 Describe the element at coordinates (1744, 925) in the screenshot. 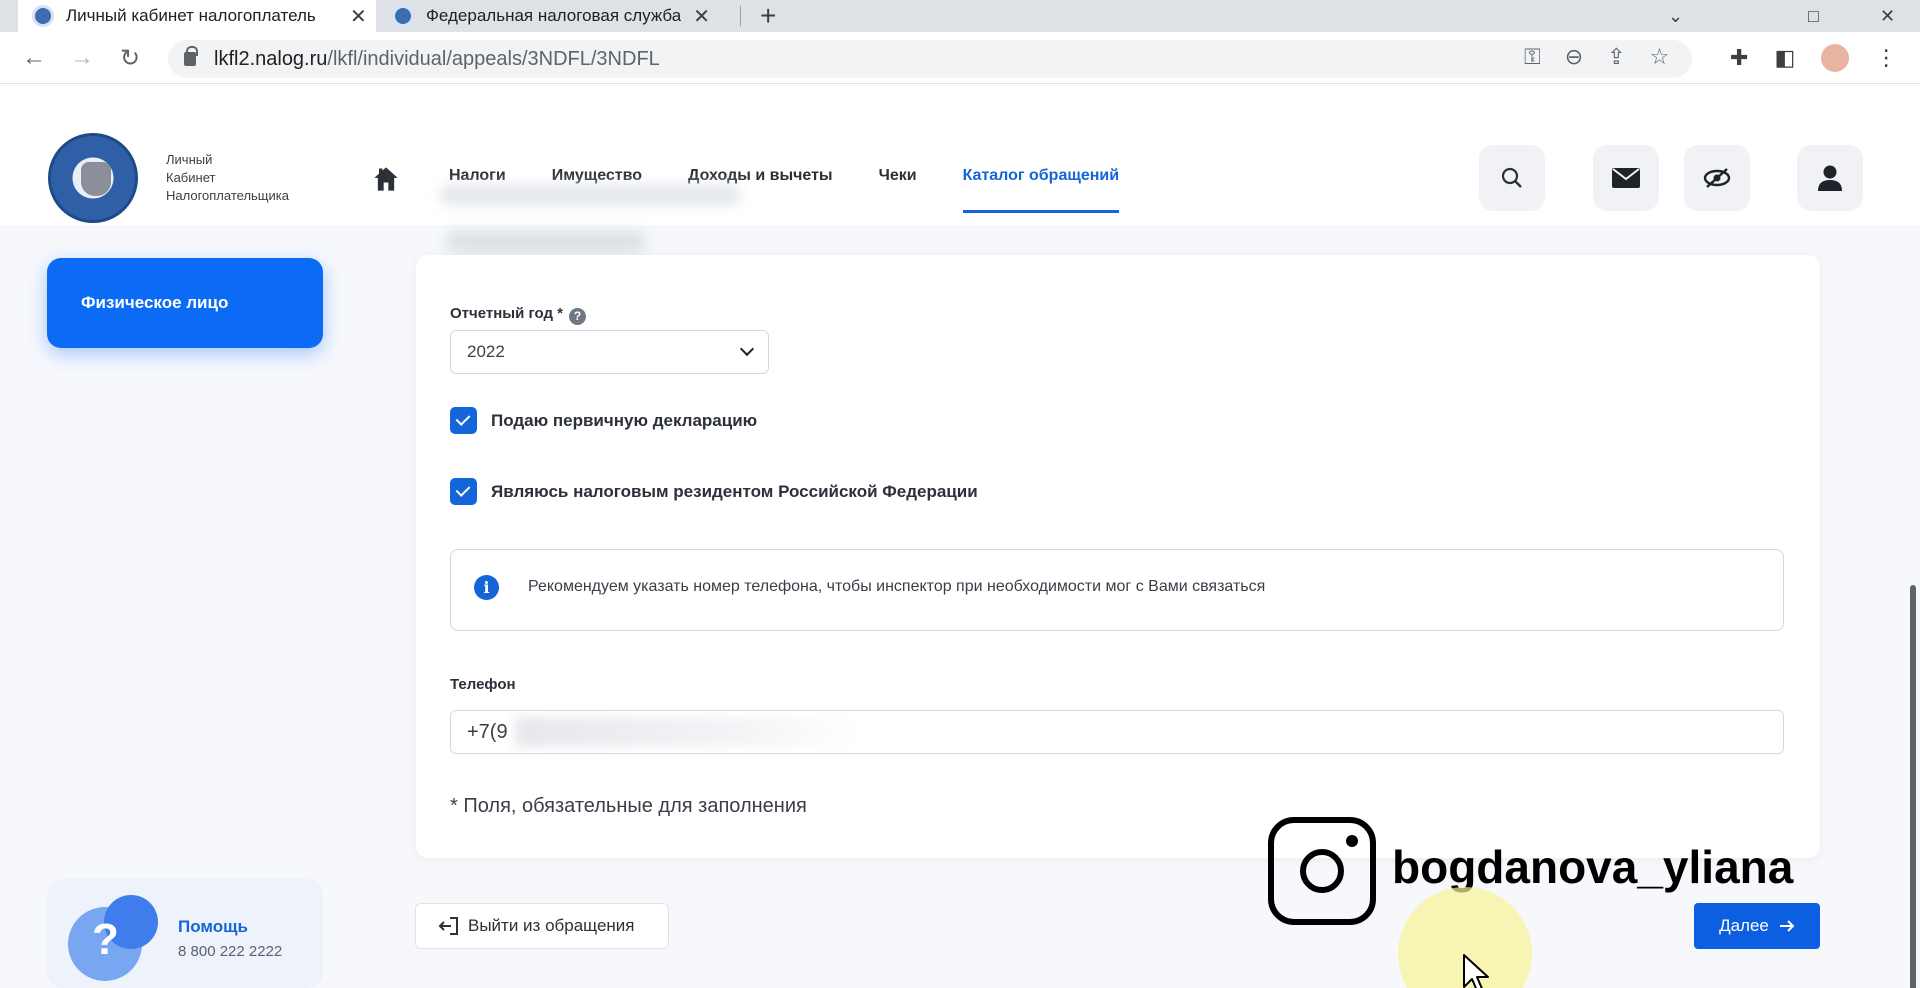

I see `next-label: Далее` at that location.